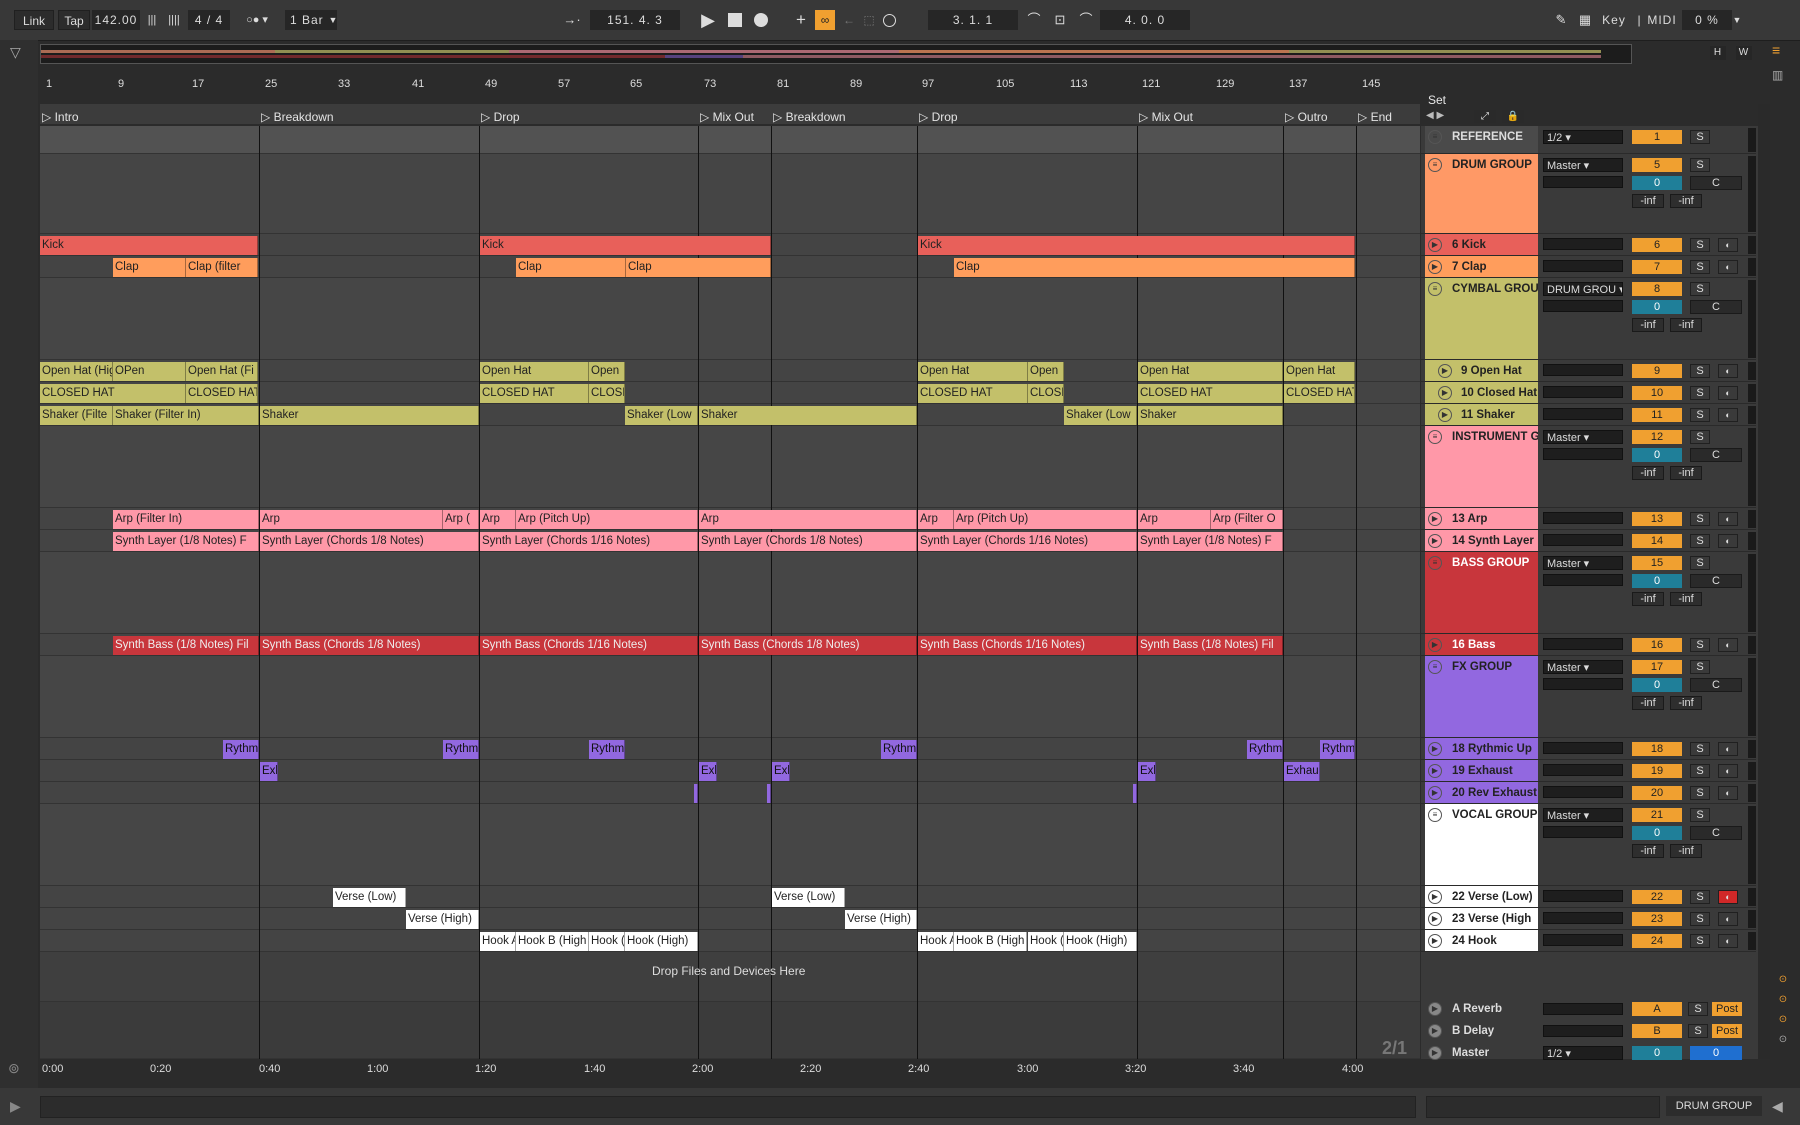  Describe the element at coordinates (1716, 183) in the screenshot. I see `pan-field: C` at that location.